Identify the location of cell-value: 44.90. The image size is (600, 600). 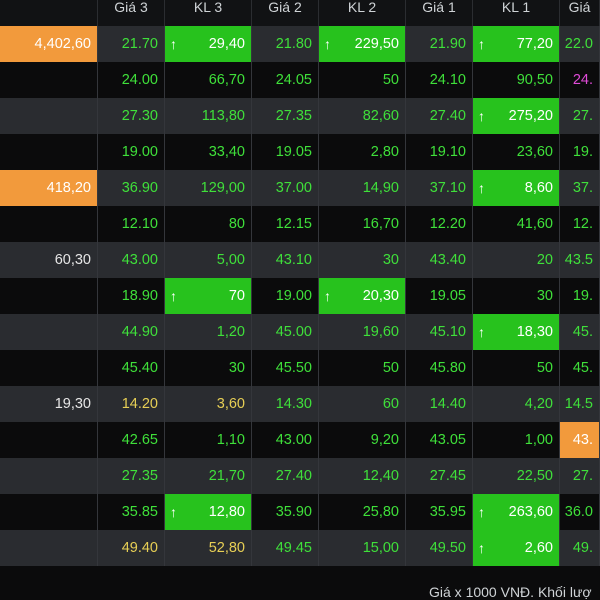
(139, 332).